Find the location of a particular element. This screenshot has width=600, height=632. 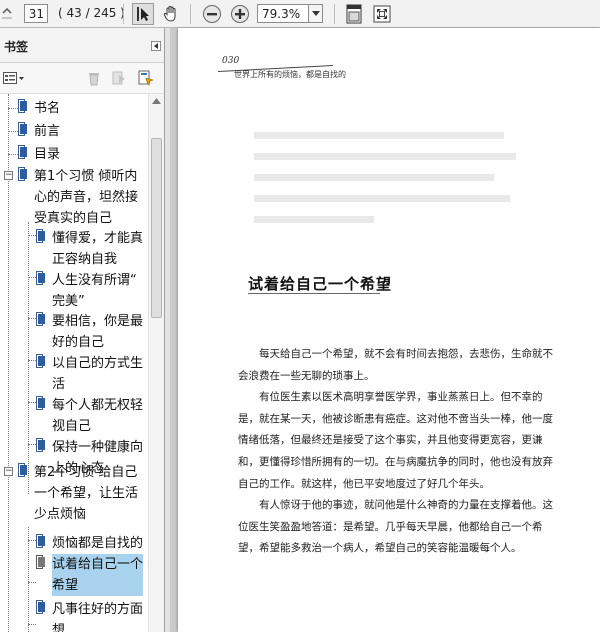

bookmark-item: 第2个习惯 给自己 一个希望，让生活 少点烦恼 is located at coordinates (78, 493).